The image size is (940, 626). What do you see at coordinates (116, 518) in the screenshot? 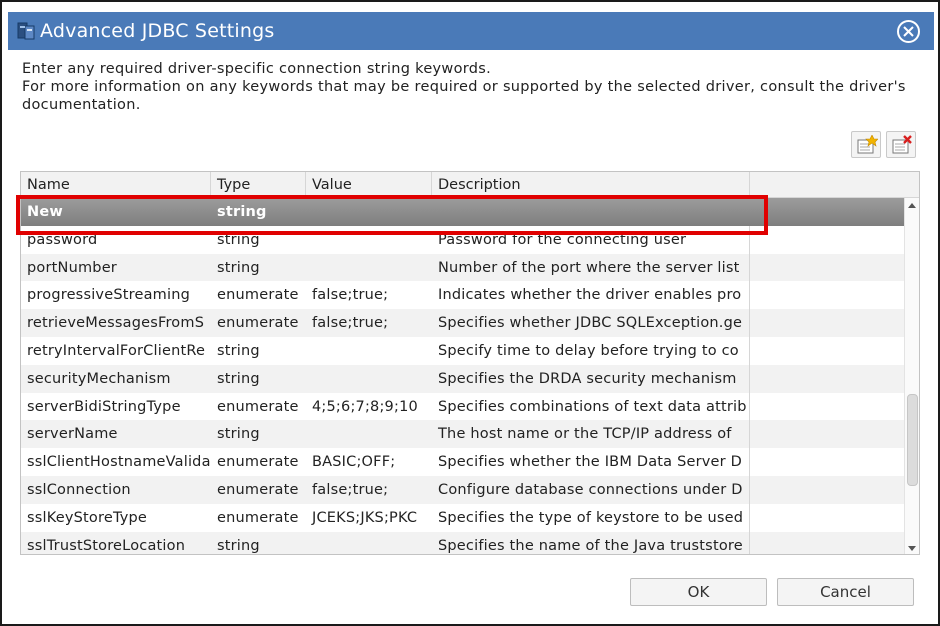
I see `cell-name: sslKeyStoreType` at bounding box center [116, 518].